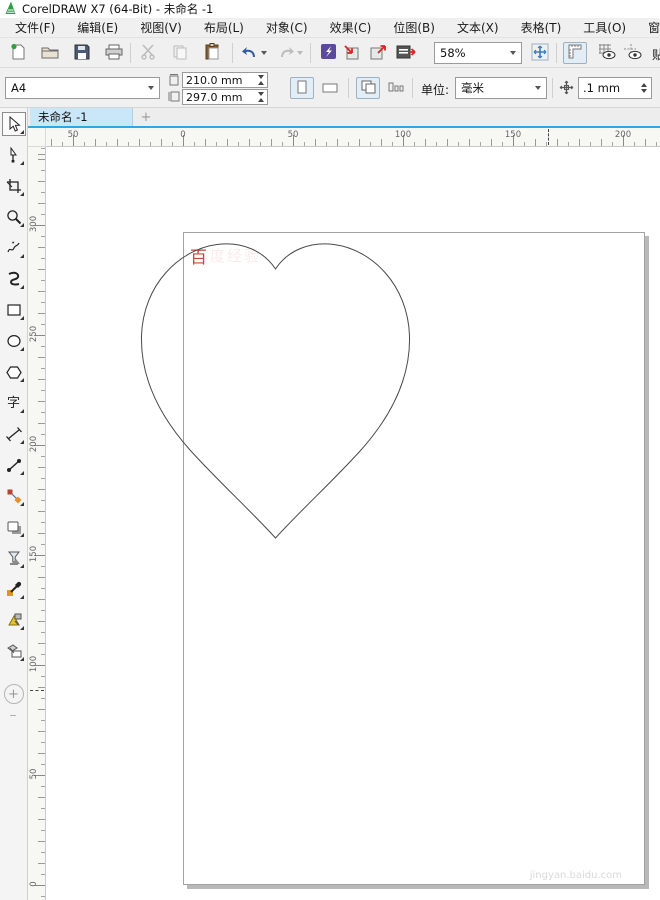 Image resolution: width=660 pixels, height=900 pixels. I want to click on open-button, so click(50, 53).